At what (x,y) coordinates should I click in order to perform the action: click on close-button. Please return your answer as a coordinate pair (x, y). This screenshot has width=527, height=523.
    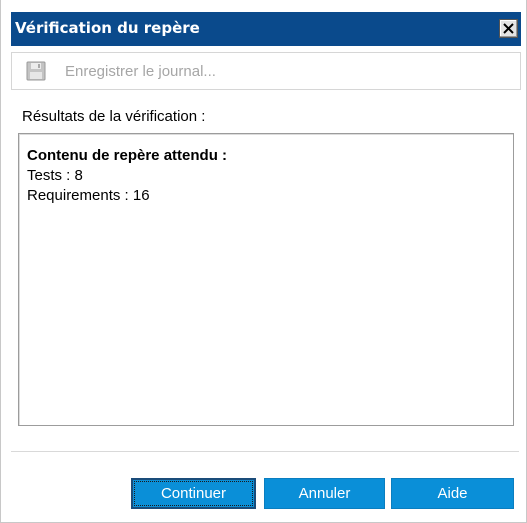
    Looking at the image, I should click on (508, 28).